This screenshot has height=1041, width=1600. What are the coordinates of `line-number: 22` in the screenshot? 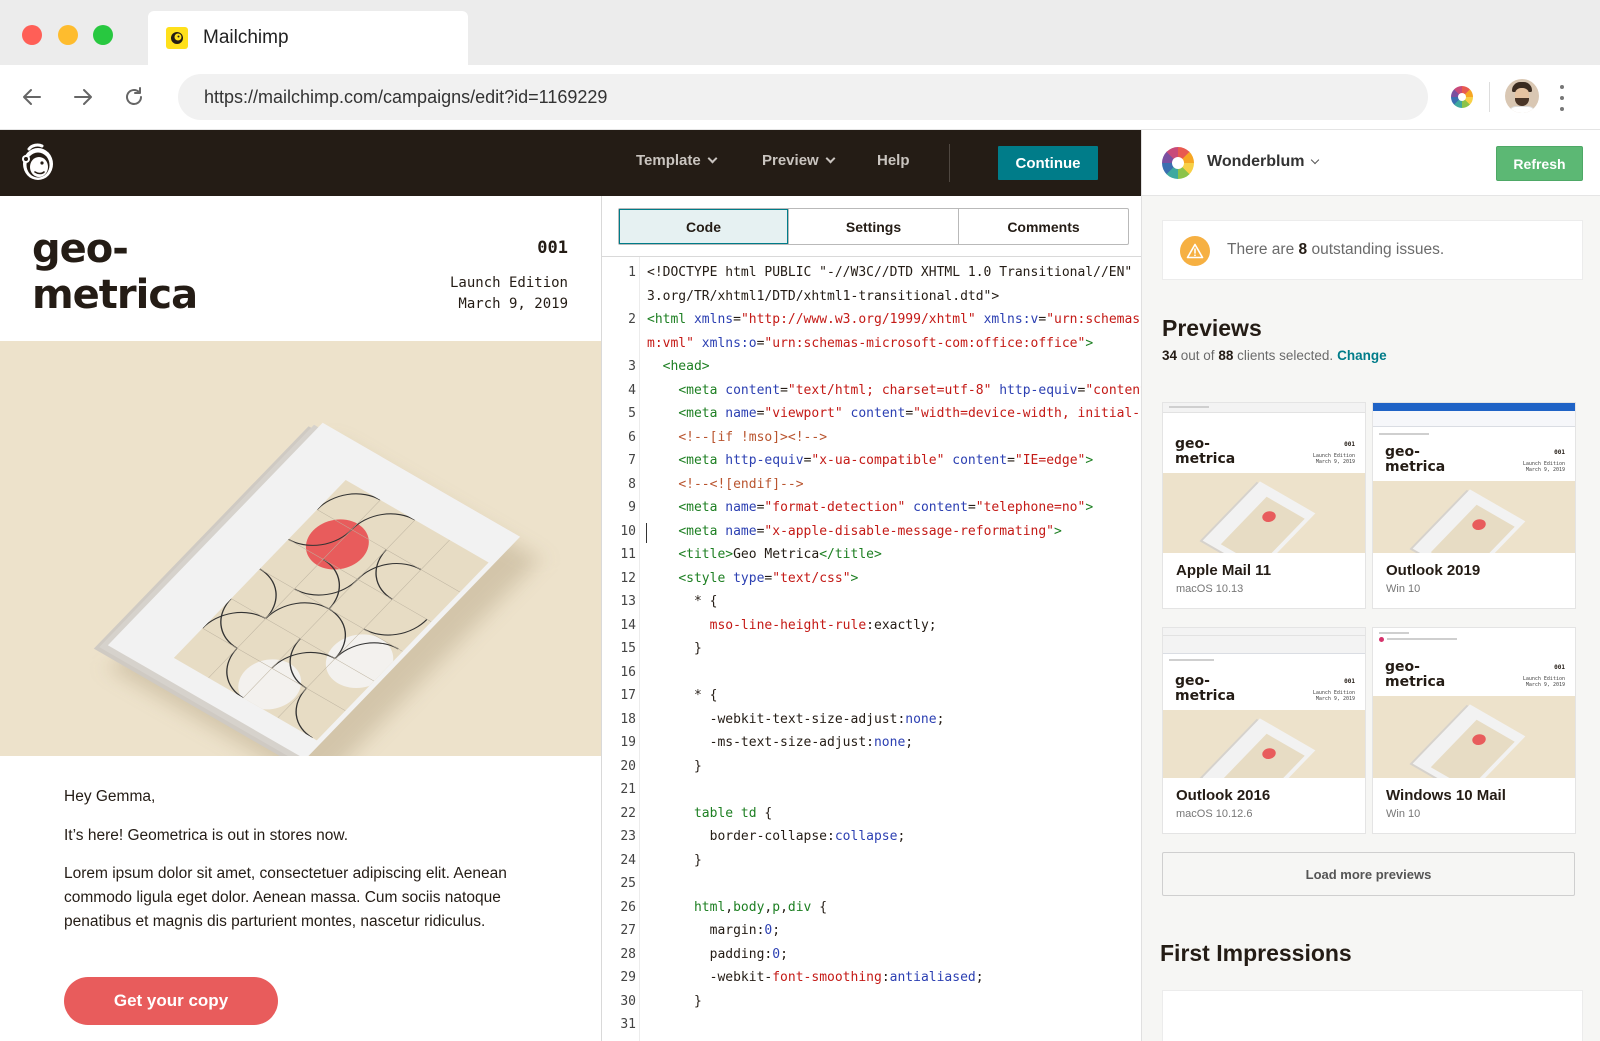 It's located at (628, 813).